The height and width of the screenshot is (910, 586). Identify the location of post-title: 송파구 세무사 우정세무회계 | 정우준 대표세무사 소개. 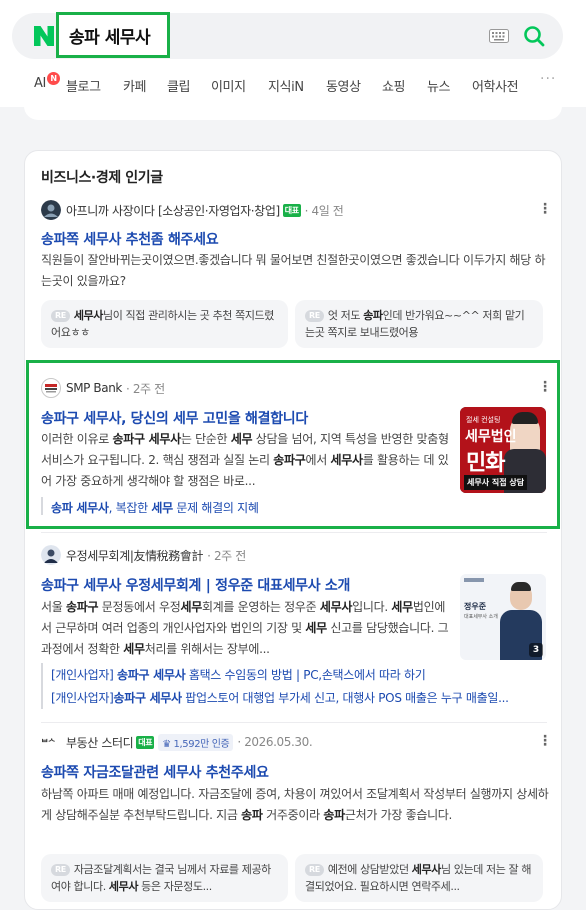
(195, 585).